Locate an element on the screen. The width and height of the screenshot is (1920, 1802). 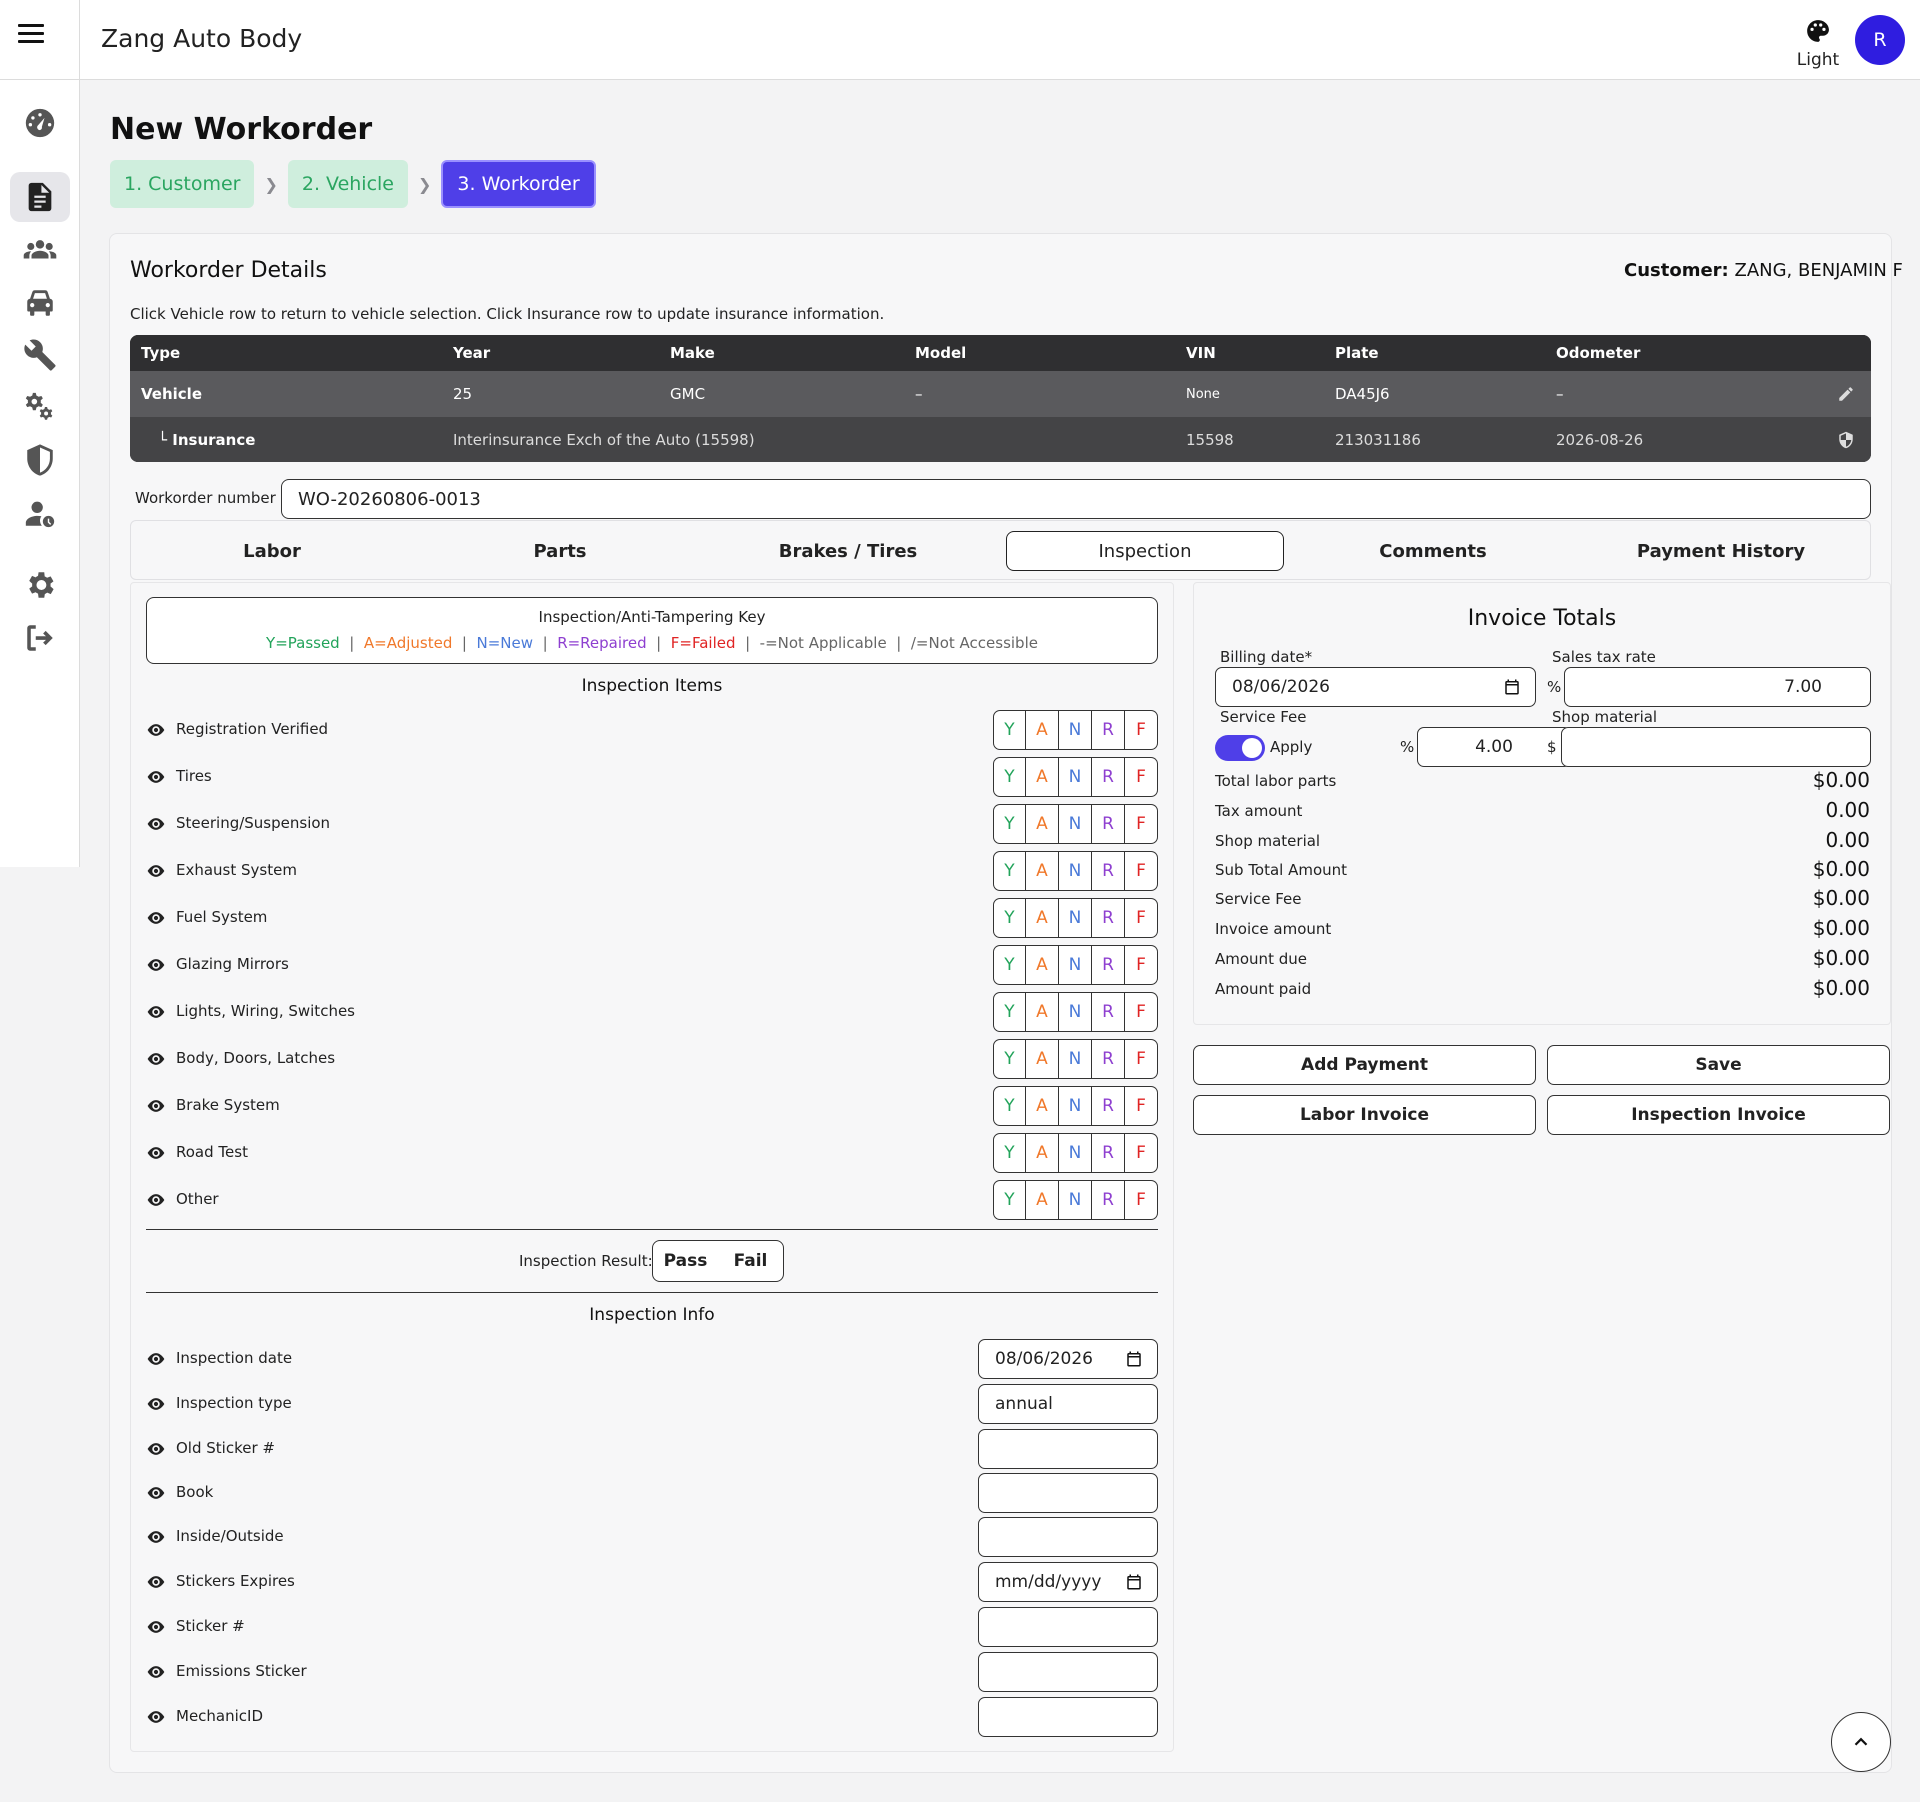
theme-toggle-button: Light is located at coordinates (1818, 44).